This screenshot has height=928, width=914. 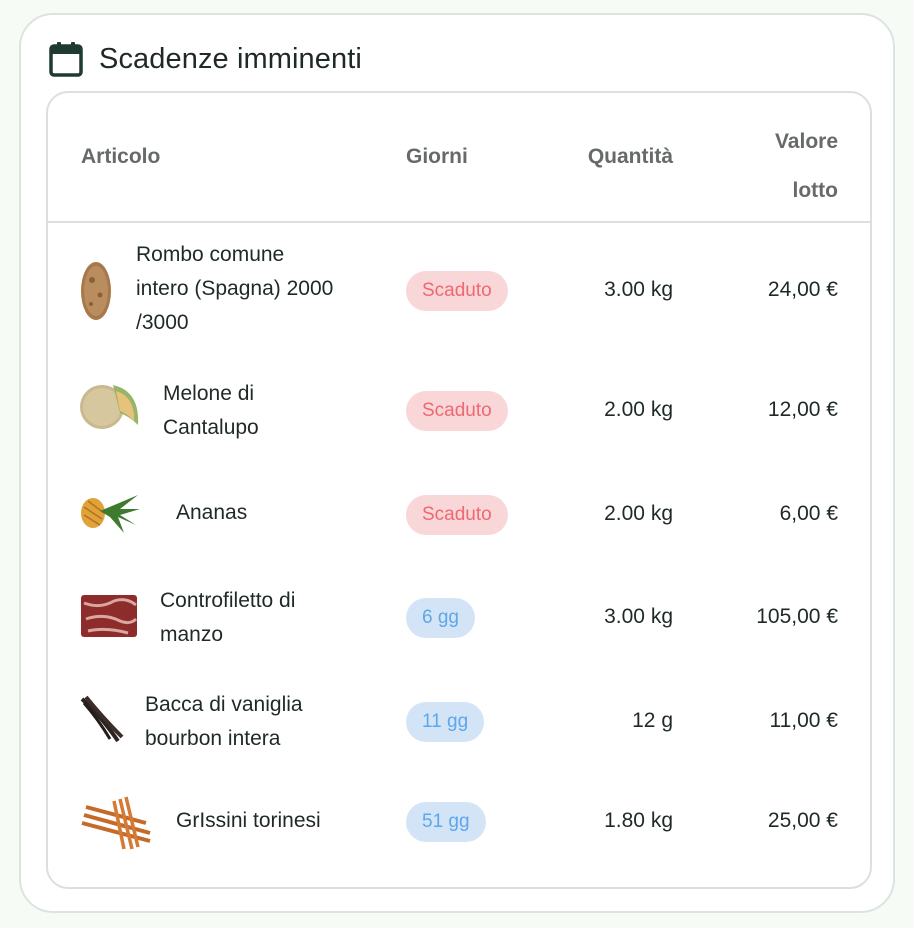 What do you see at coordinates (445, 722) in the screenshot?
I see `status-badge: 11 gg` at bounding box center [445, 722].